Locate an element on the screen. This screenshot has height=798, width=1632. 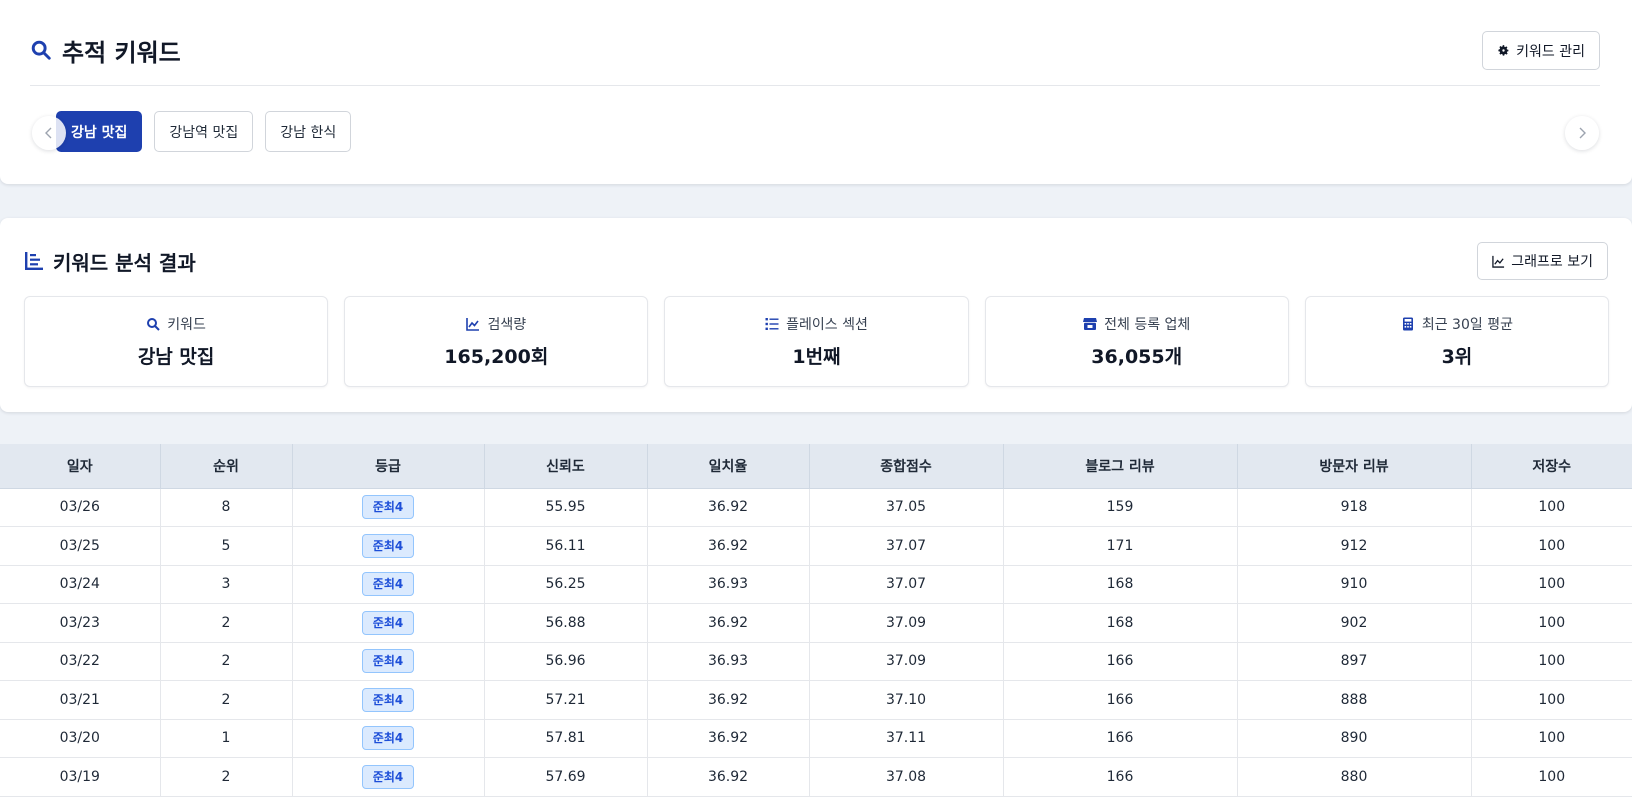
table-header-row: 일자 순위 등급 신뢰도 일치율 종합점수 블로그 리뷰 방문자 리뷰 저장수 is located at coordinates (816, 466).